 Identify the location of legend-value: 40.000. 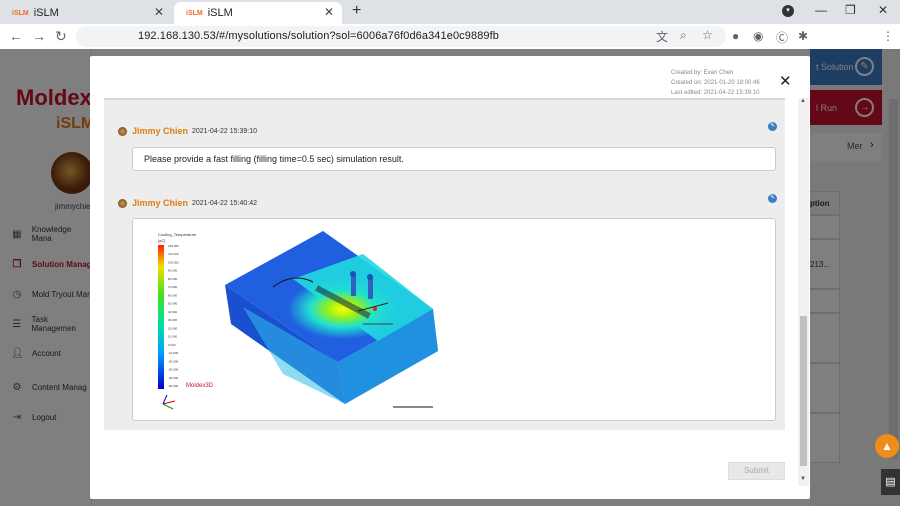
(173, 312).